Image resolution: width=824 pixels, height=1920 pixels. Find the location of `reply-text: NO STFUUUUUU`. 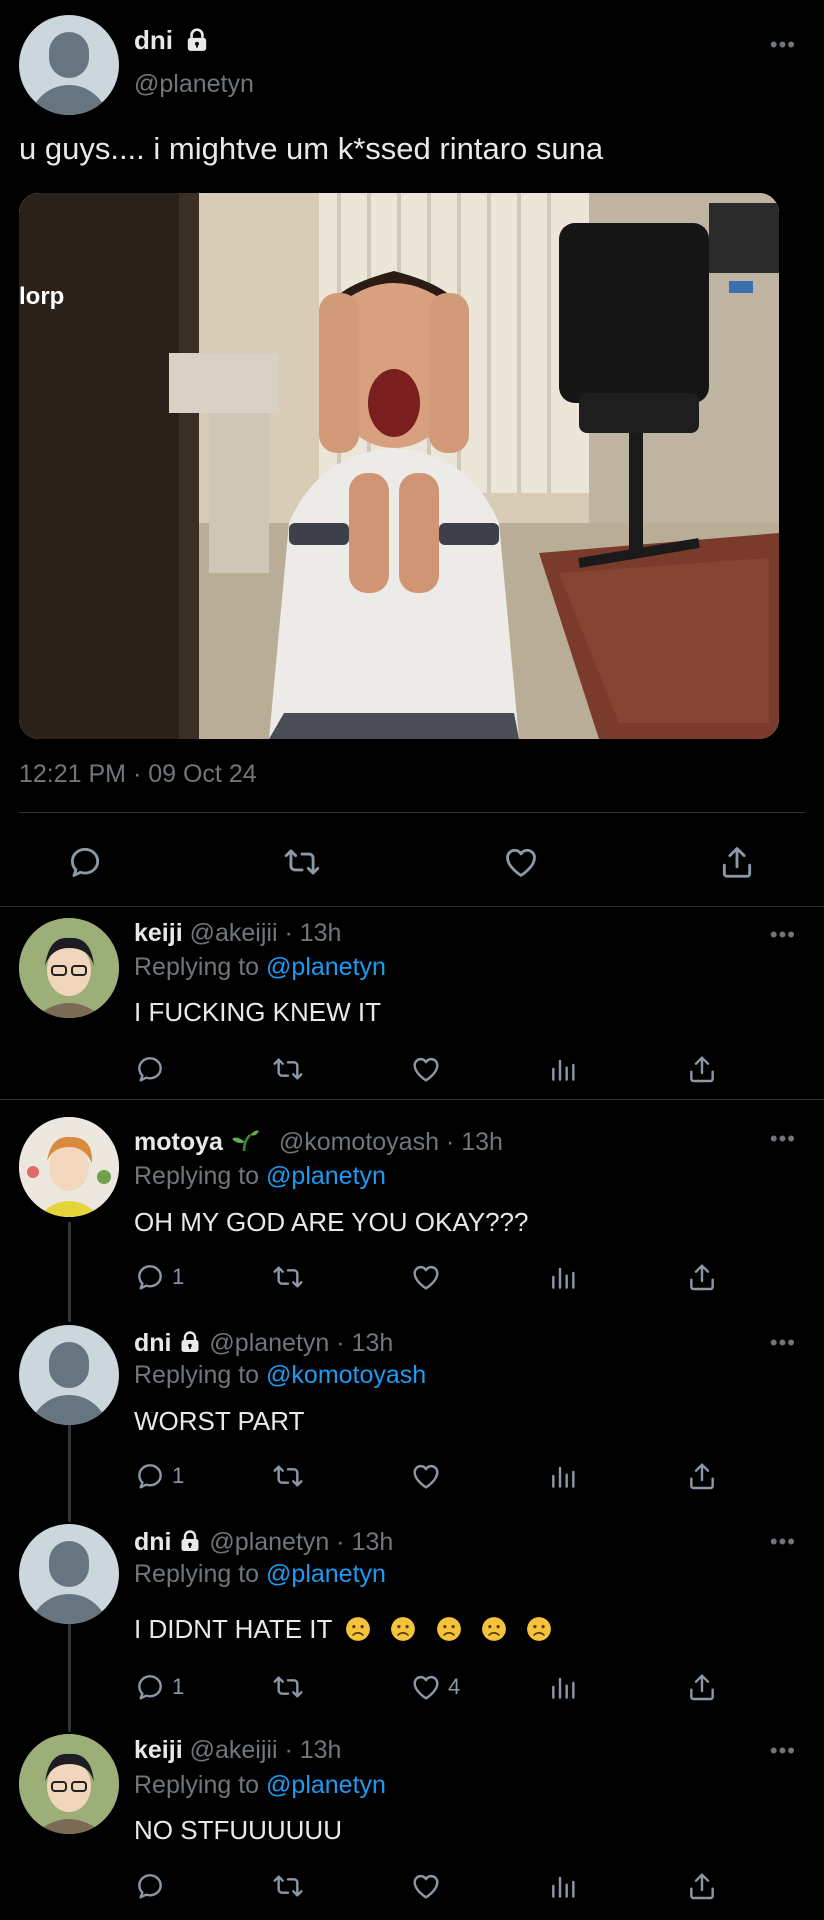

reply-text: NO STFUUUUUU is located at coordinates (238, 1830).